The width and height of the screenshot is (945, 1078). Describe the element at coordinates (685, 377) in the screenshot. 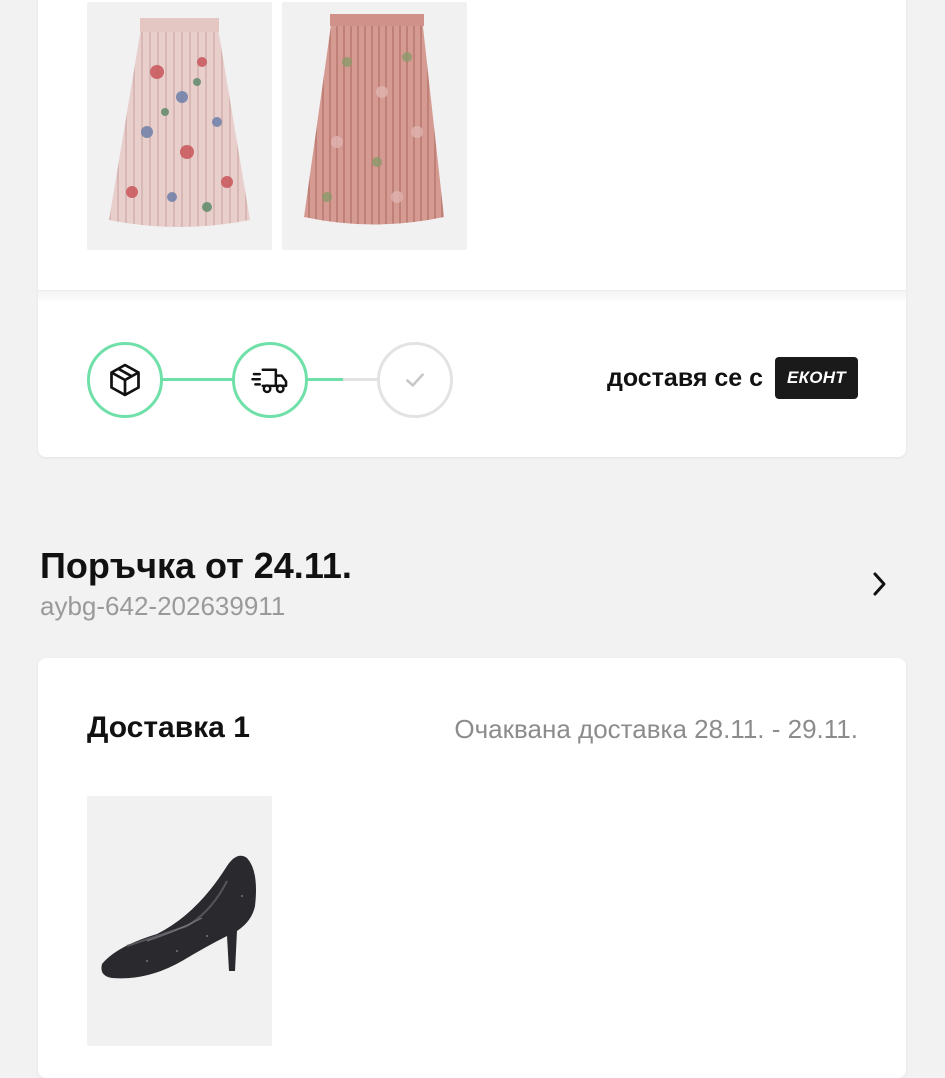

I see `delivered-by-label: доставя се с` at that location.